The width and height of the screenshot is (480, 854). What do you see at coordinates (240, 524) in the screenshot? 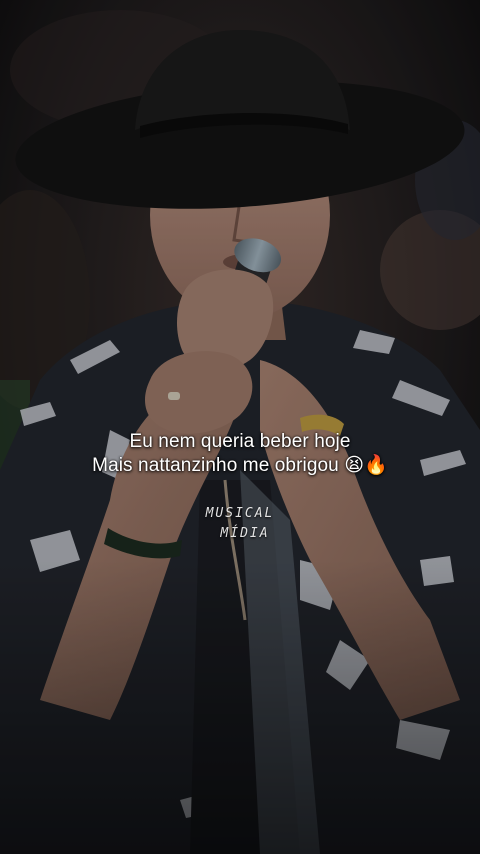
I see `channel-watermark: MUSICAL MÍDIA` at bounding box center [240, 524].